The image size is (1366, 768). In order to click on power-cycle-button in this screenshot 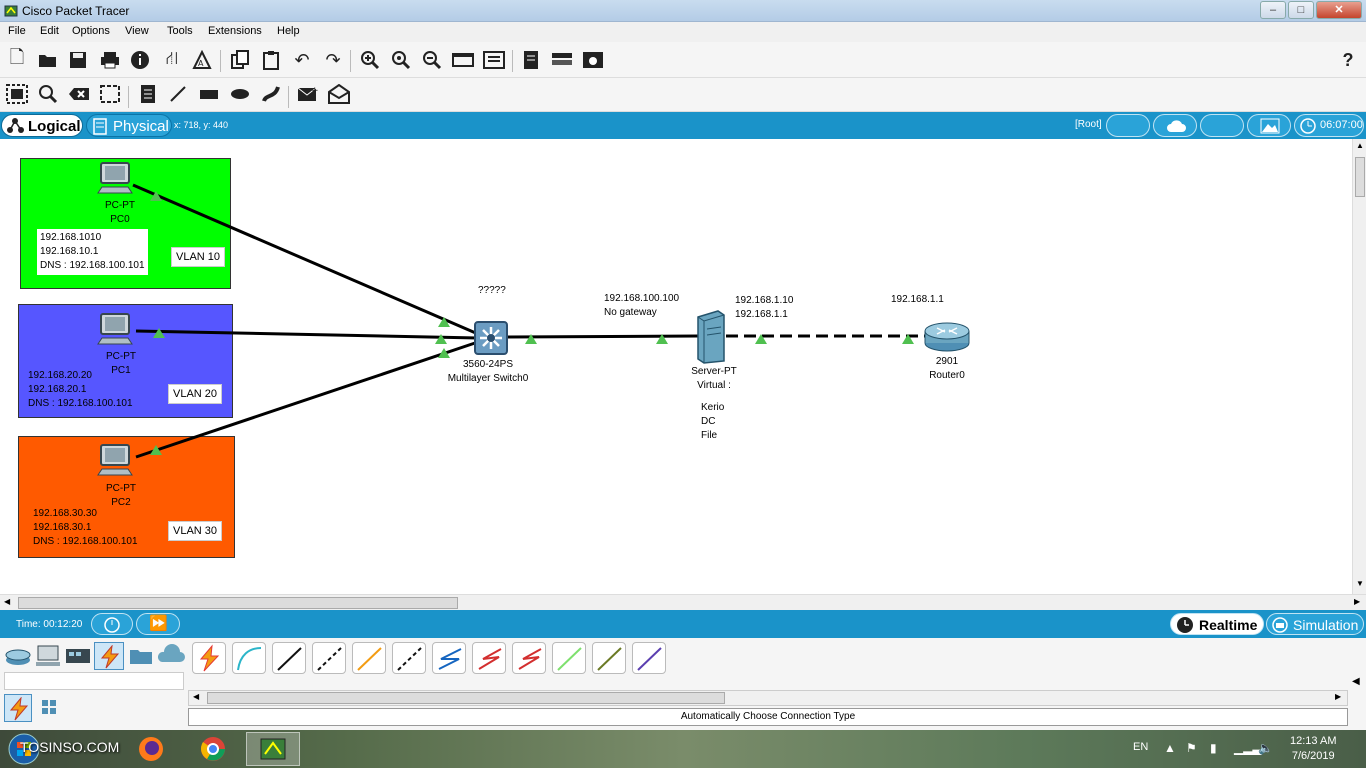, I will do `click(112, 624)`.